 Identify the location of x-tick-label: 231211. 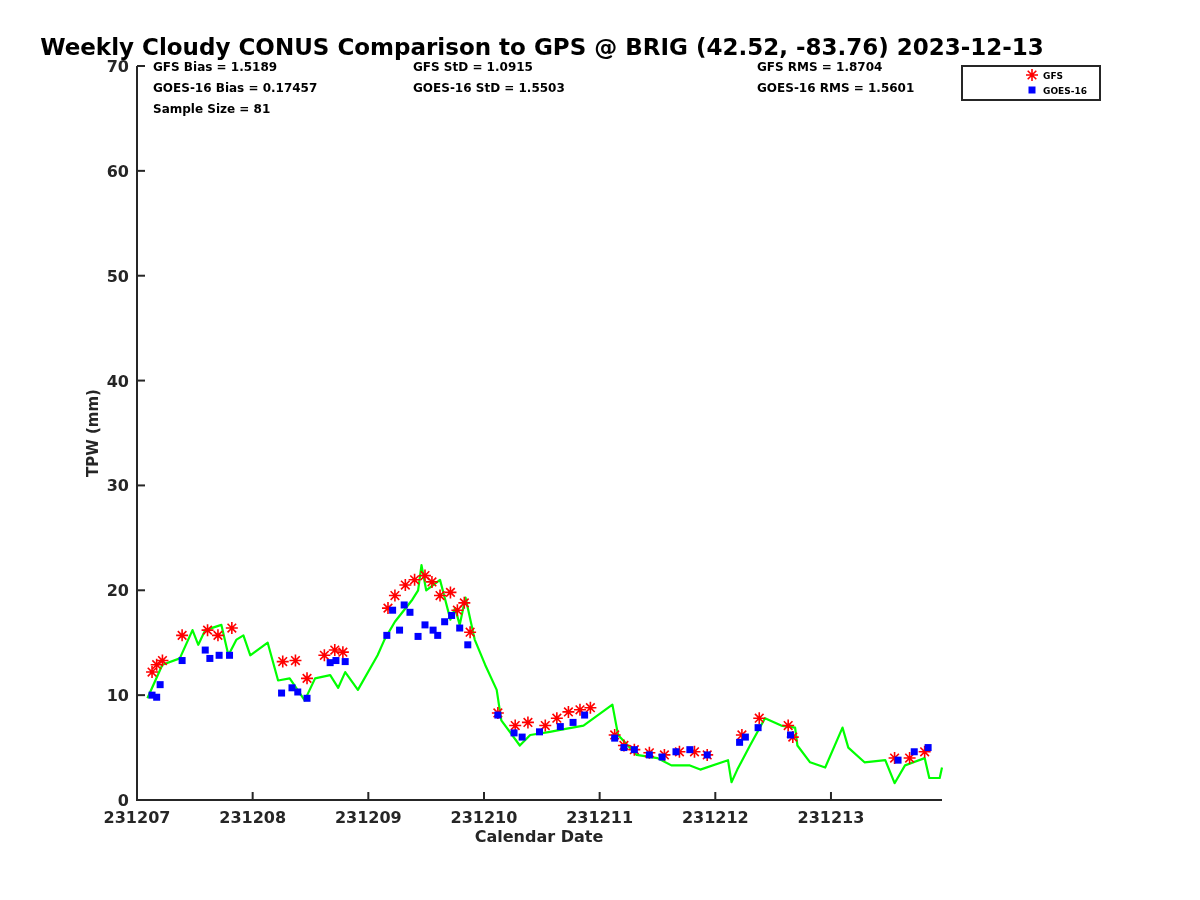
(600, 817).